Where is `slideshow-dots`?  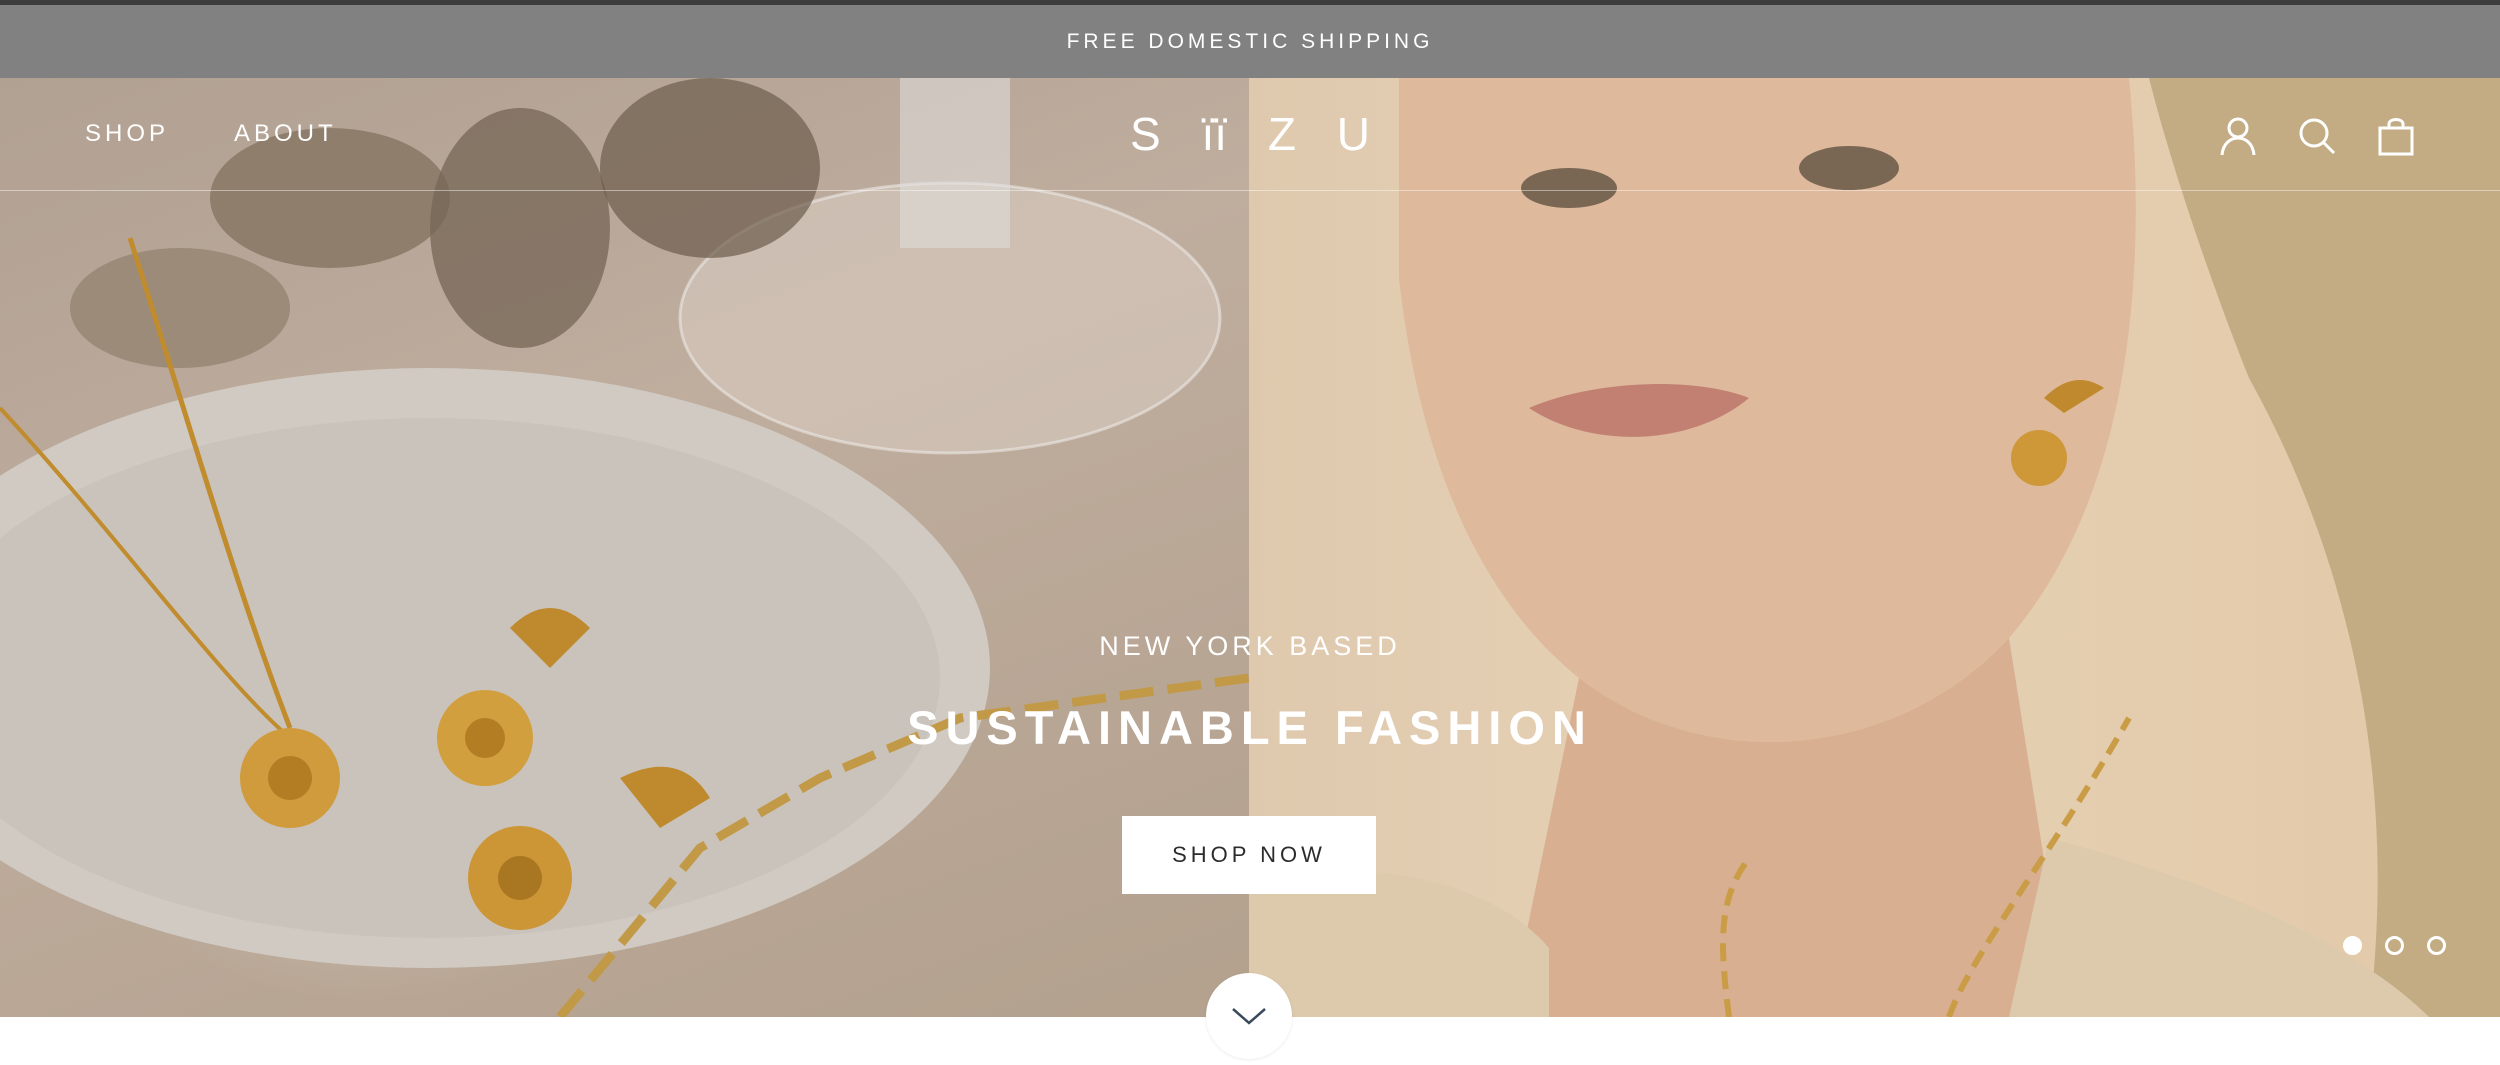
slideshow-dots is located at coordinates (2398, 946).